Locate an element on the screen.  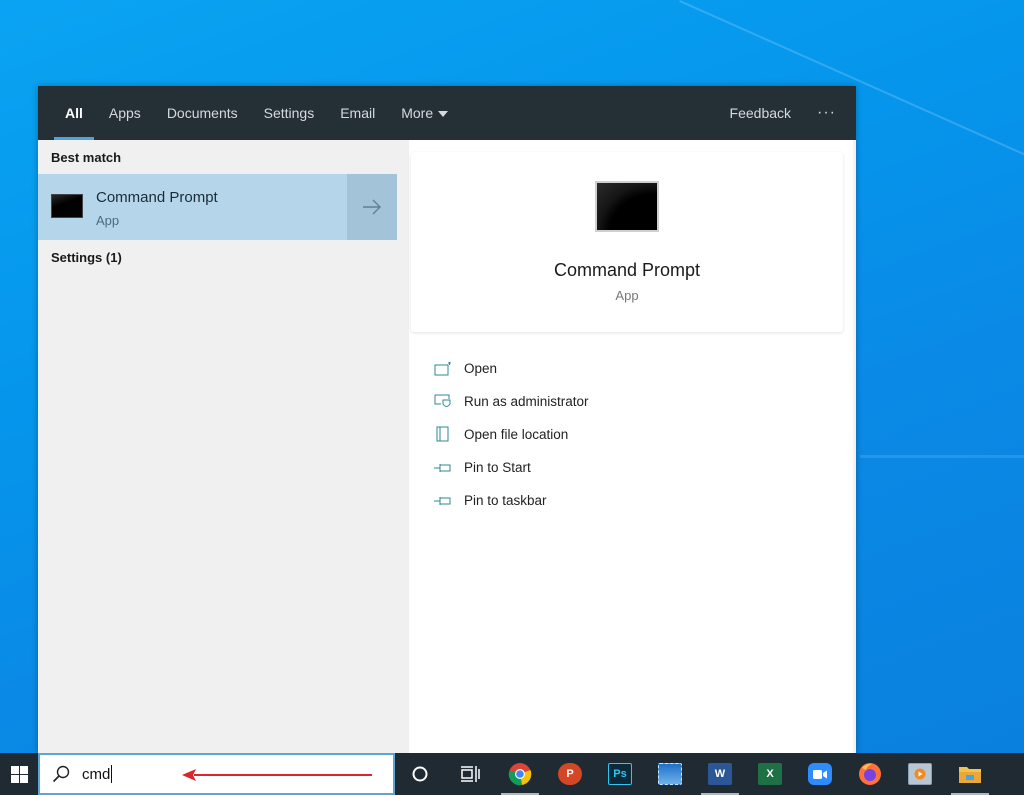
file-explorer-icon is located at coordinates (970, 775).